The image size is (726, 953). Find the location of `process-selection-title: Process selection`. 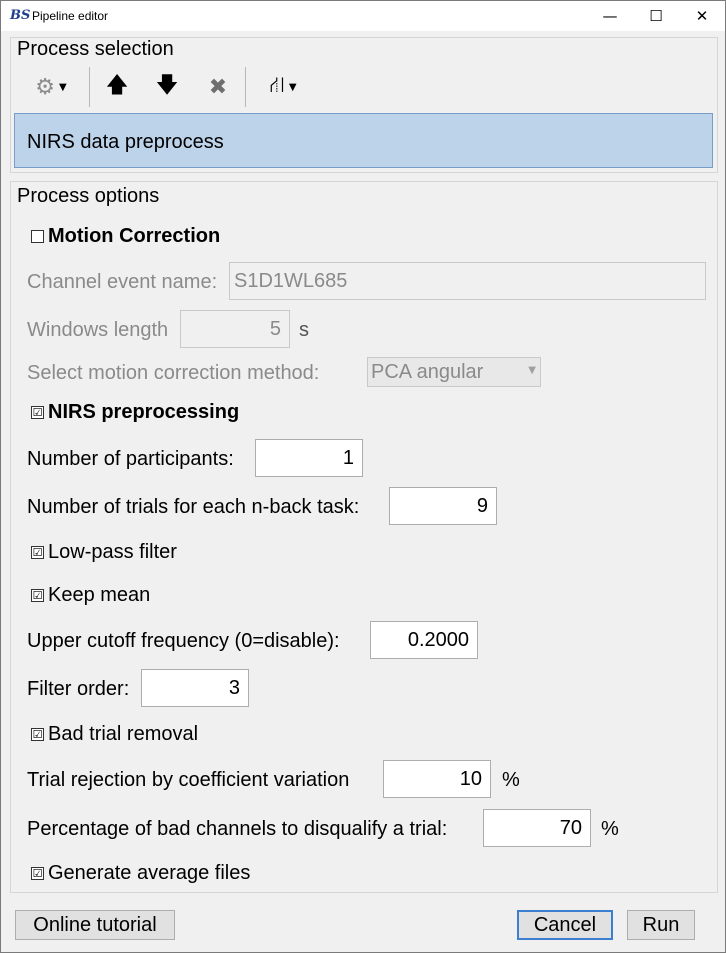

process-selection-title: Process selection is located at coordinates (95, 49).